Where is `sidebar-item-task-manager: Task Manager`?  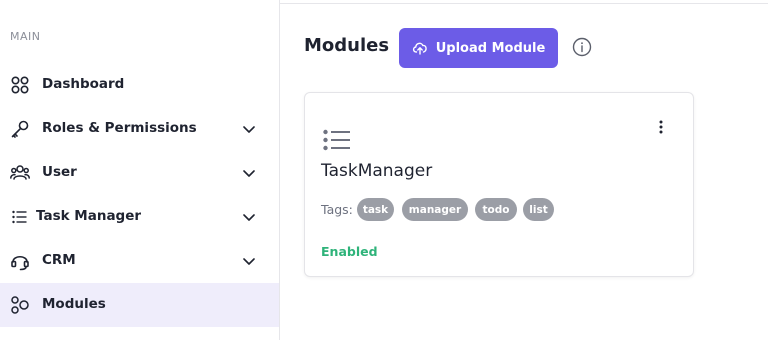
sidebar-item-task-manager: Task Manager is located at coordinates (139, 217).